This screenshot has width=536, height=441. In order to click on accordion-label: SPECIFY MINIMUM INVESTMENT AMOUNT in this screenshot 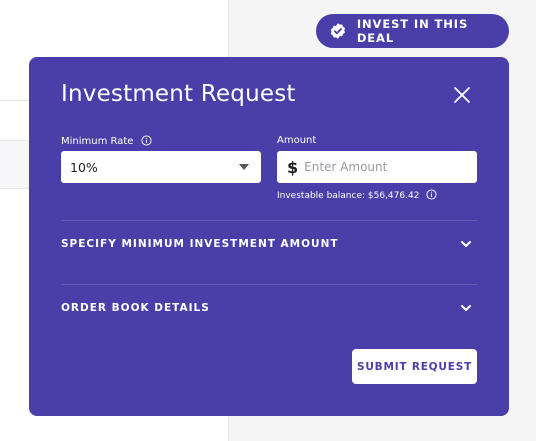, I will do `click(200, 244)`.